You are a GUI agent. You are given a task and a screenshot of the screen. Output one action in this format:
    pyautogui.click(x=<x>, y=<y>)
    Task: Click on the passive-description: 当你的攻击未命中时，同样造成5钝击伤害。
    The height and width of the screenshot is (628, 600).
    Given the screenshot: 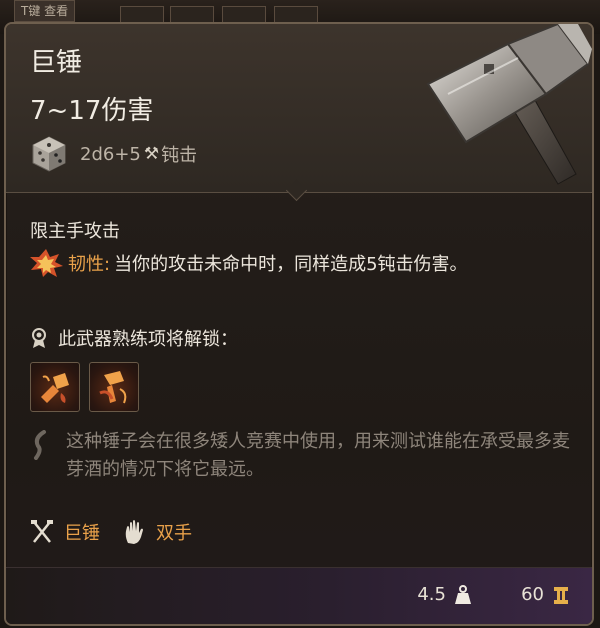 What is the action you would take?
    pyautogui.click(x=291, y=264)
    